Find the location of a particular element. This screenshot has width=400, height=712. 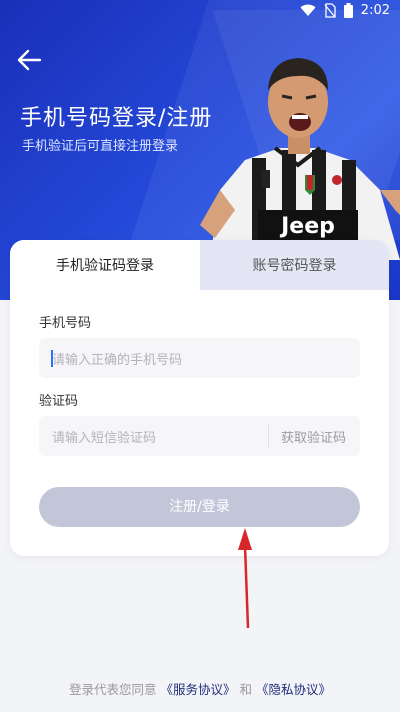

back-button is located at coordinates (30, 60).